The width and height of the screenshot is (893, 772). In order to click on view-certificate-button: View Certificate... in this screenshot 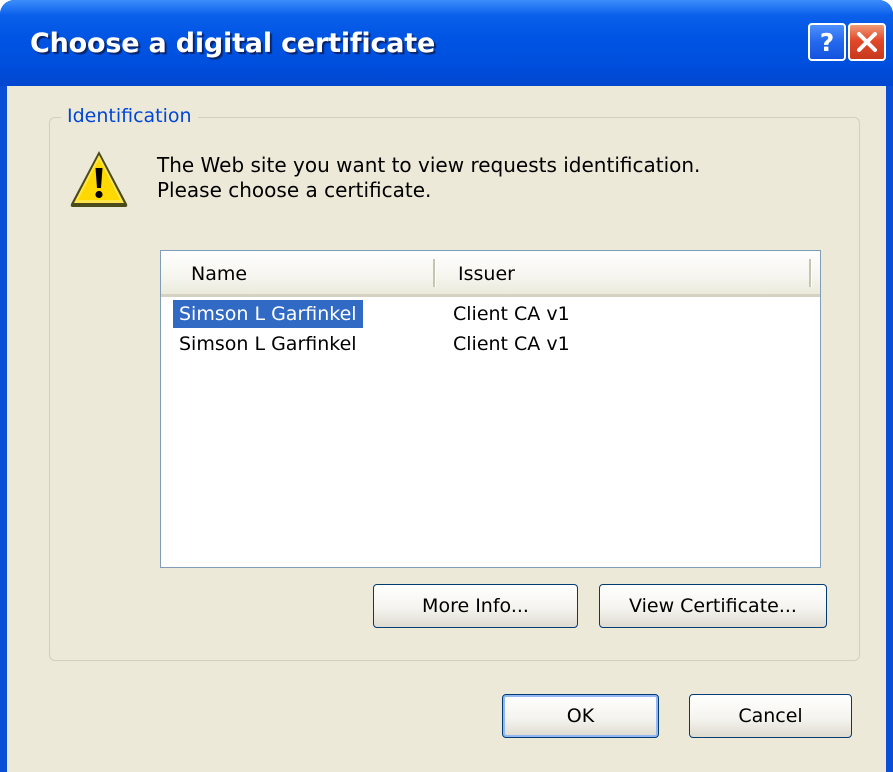, I will do `click(713, 606)`.